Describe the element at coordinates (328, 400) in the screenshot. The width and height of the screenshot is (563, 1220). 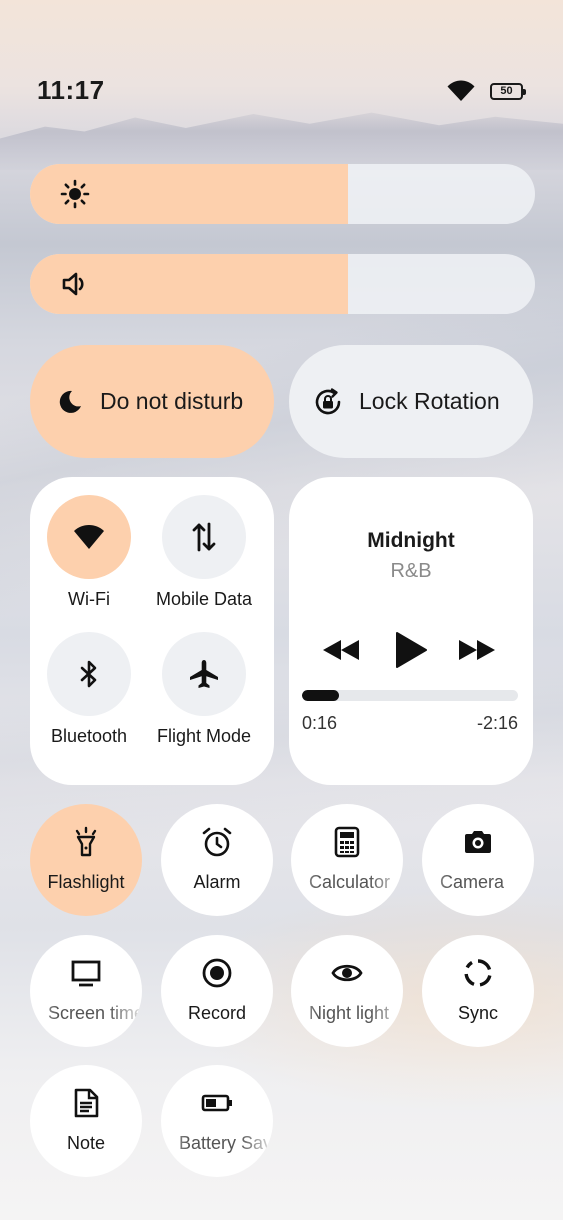
I see `lock-rotation-icon` at that location.